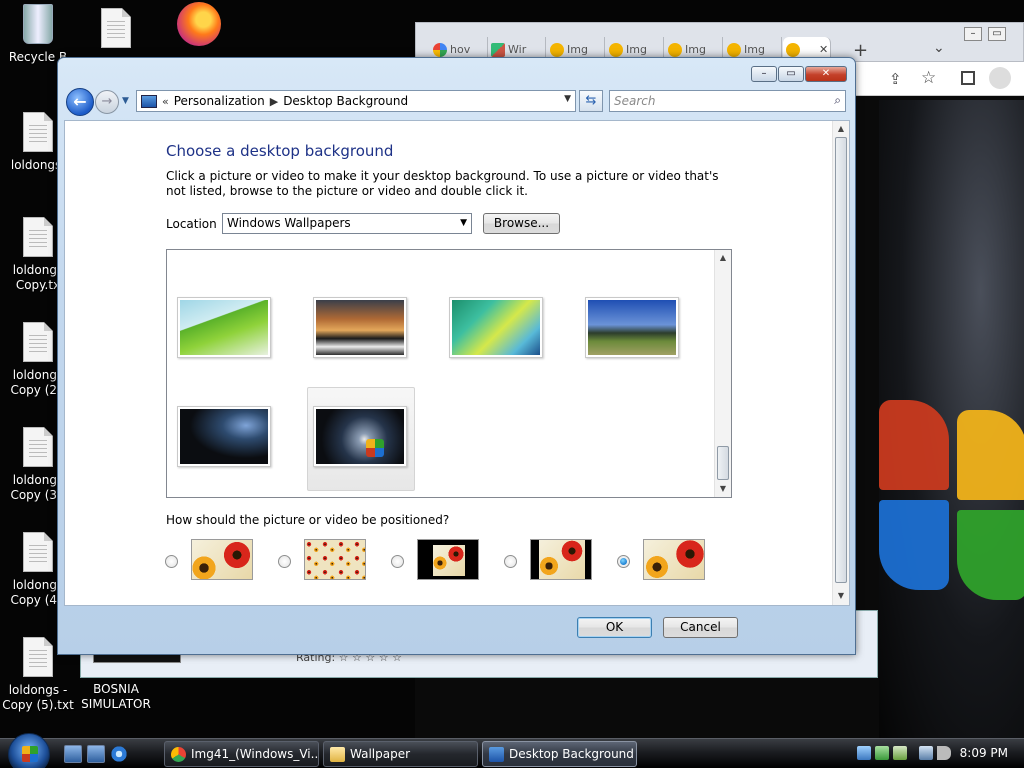 The width and height of the screenshot is (1024, 768). I want to click on bookmark-star-icon: ☆, so click(928, 78).